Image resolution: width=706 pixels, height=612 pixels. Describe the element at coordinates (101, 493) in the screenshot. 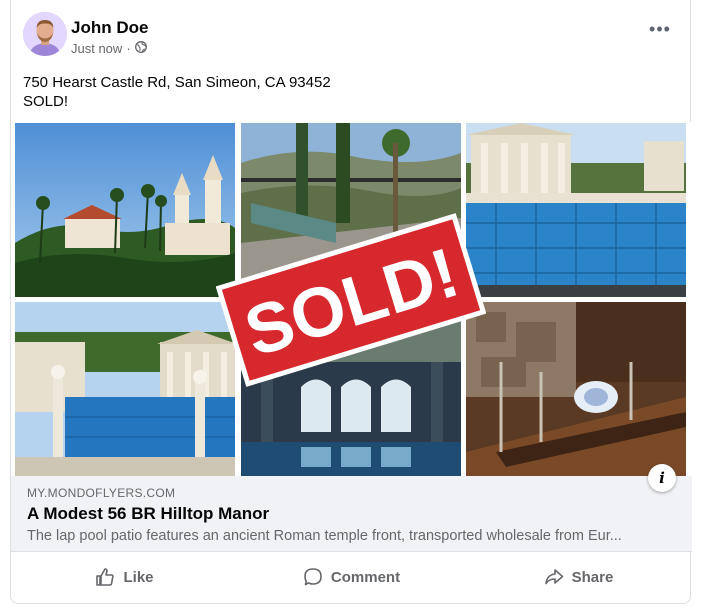

I see `link-domain: MY.MONDOFLYERS.COM` at that location.